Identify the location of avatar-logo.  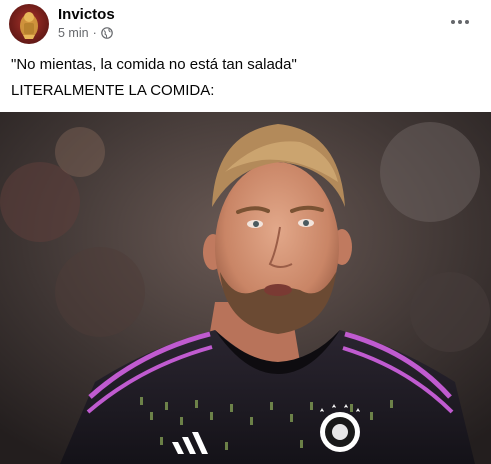
(29, 25).